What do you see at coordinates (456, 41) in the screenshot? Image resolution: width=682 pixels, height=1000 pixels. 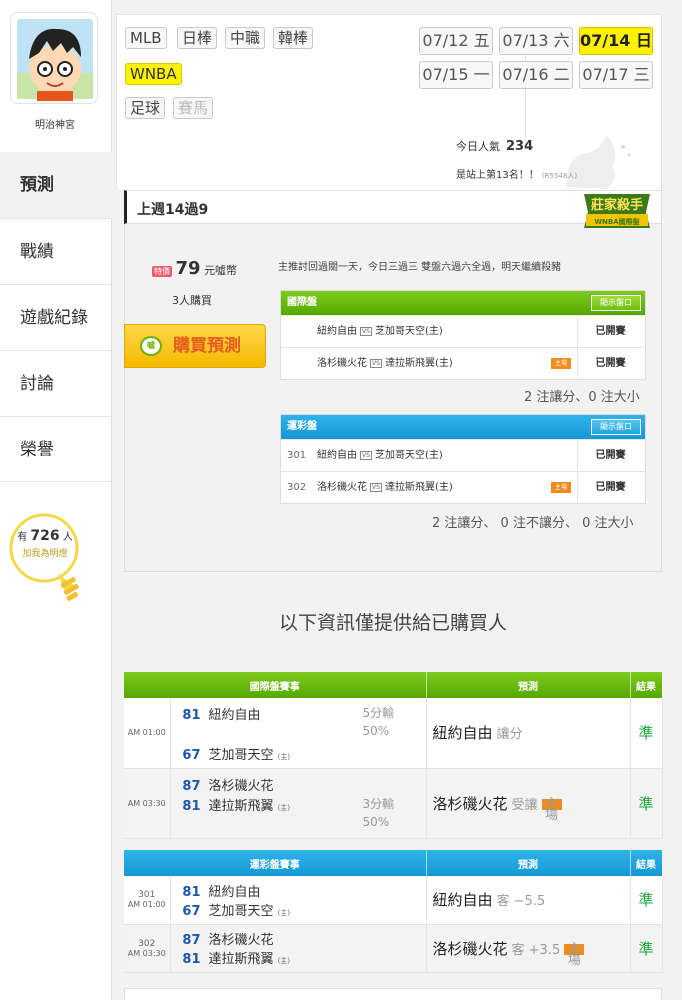 I see `date-0712: 07/12 五` at bounding box center [456, 41].